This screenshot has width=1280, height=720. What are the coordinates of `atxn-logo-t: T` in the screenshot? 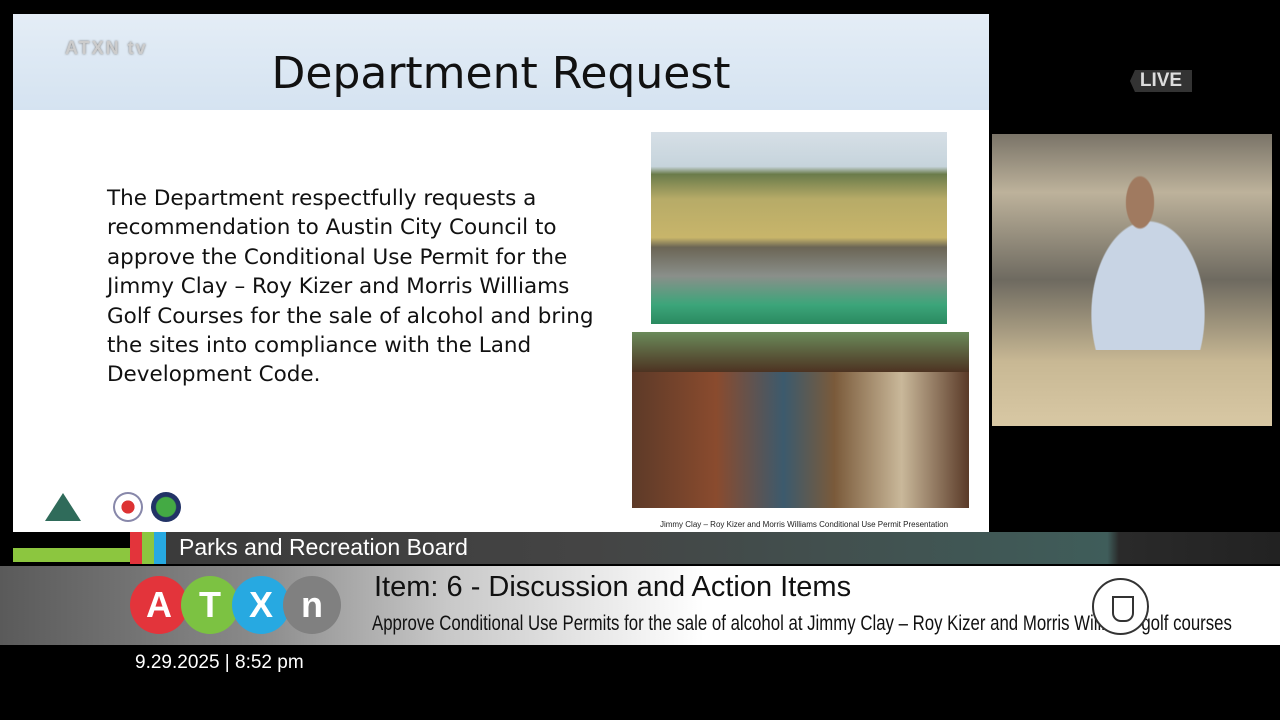 It's located at (210, 605).